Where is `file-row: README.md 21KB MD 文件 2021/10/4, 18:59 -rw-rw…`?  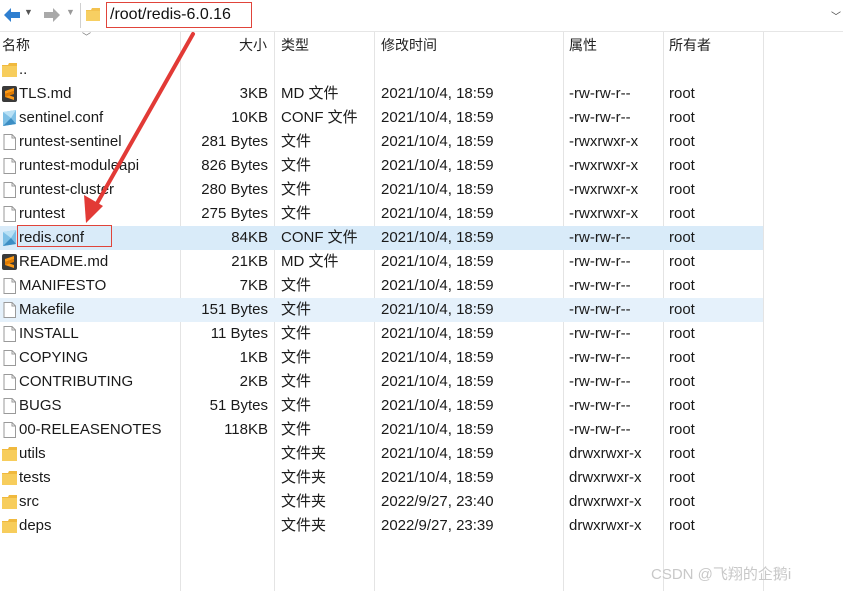 file-row: README.md 21KB MD 文件 2021/10/4, 18:59 -rw-rw… is located at coordinates (381, 262).